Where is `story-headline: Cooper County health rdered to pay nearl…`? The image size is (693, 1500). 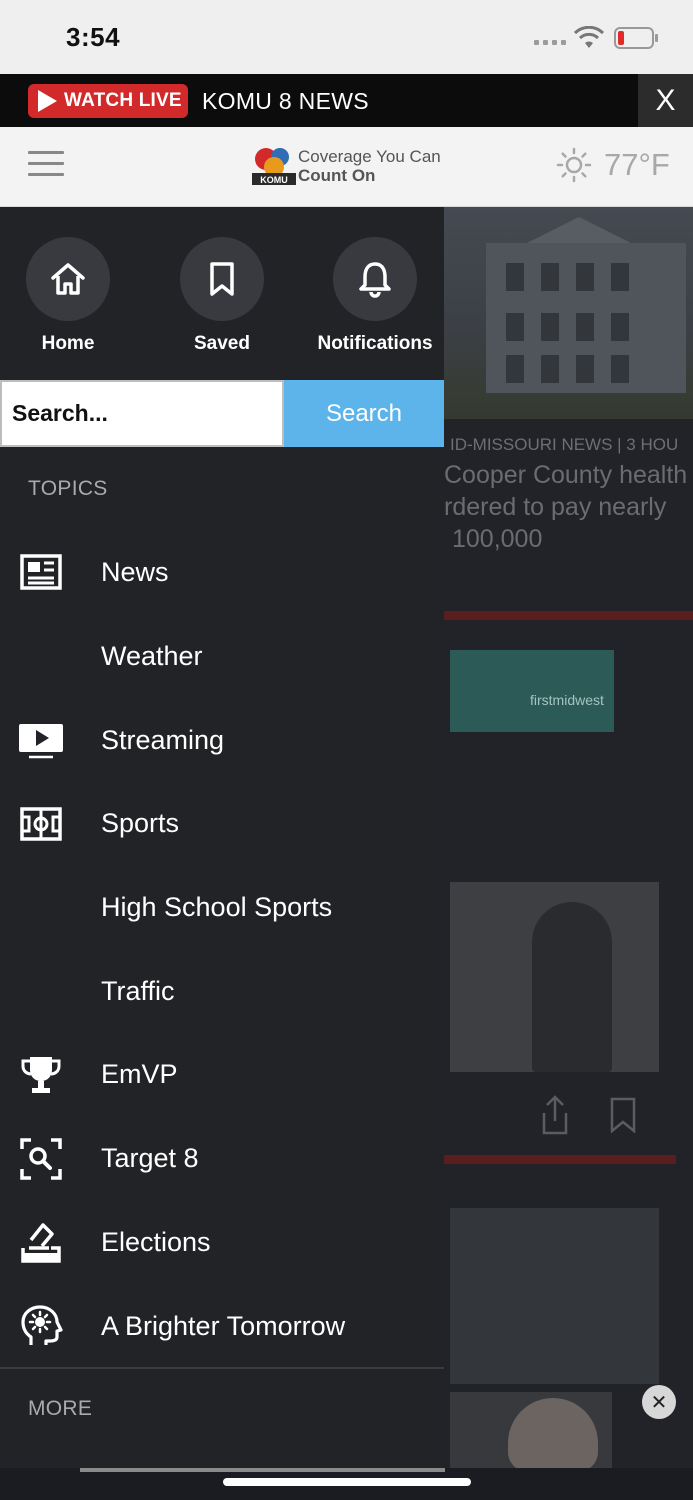
story-headline: Cooper County health rdered to pay nearl… is located at coordinates (566, 507).